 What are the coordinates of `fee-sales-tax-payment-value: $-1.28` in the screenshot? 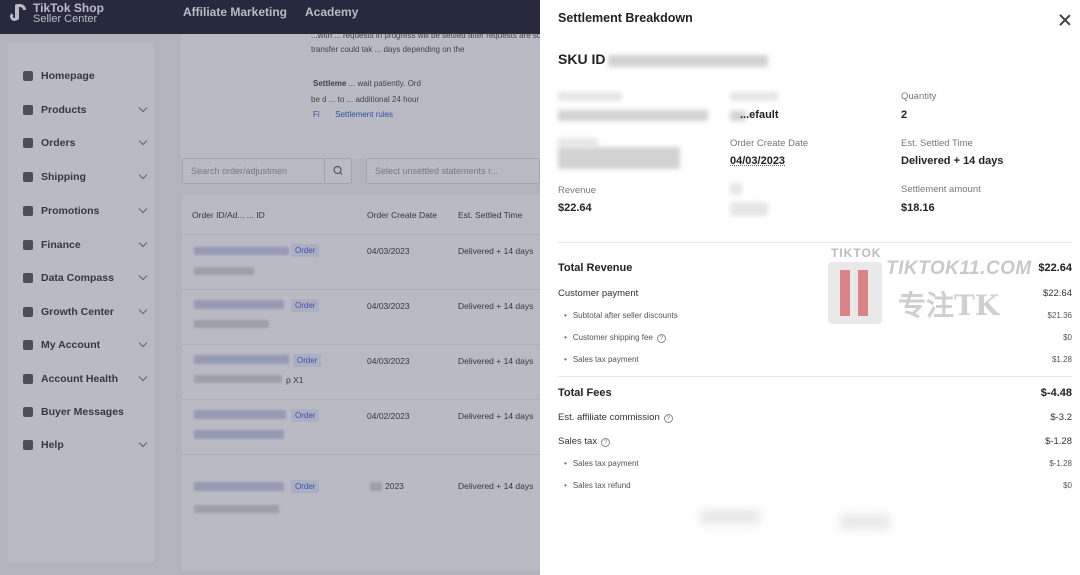 It's located at (1060, 463).